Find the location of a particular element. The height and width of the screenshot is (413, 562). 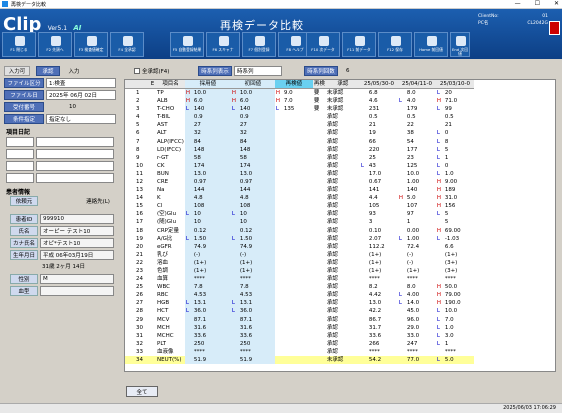

f12-save-button: F12 保存 is located at coordinates (395, 44).